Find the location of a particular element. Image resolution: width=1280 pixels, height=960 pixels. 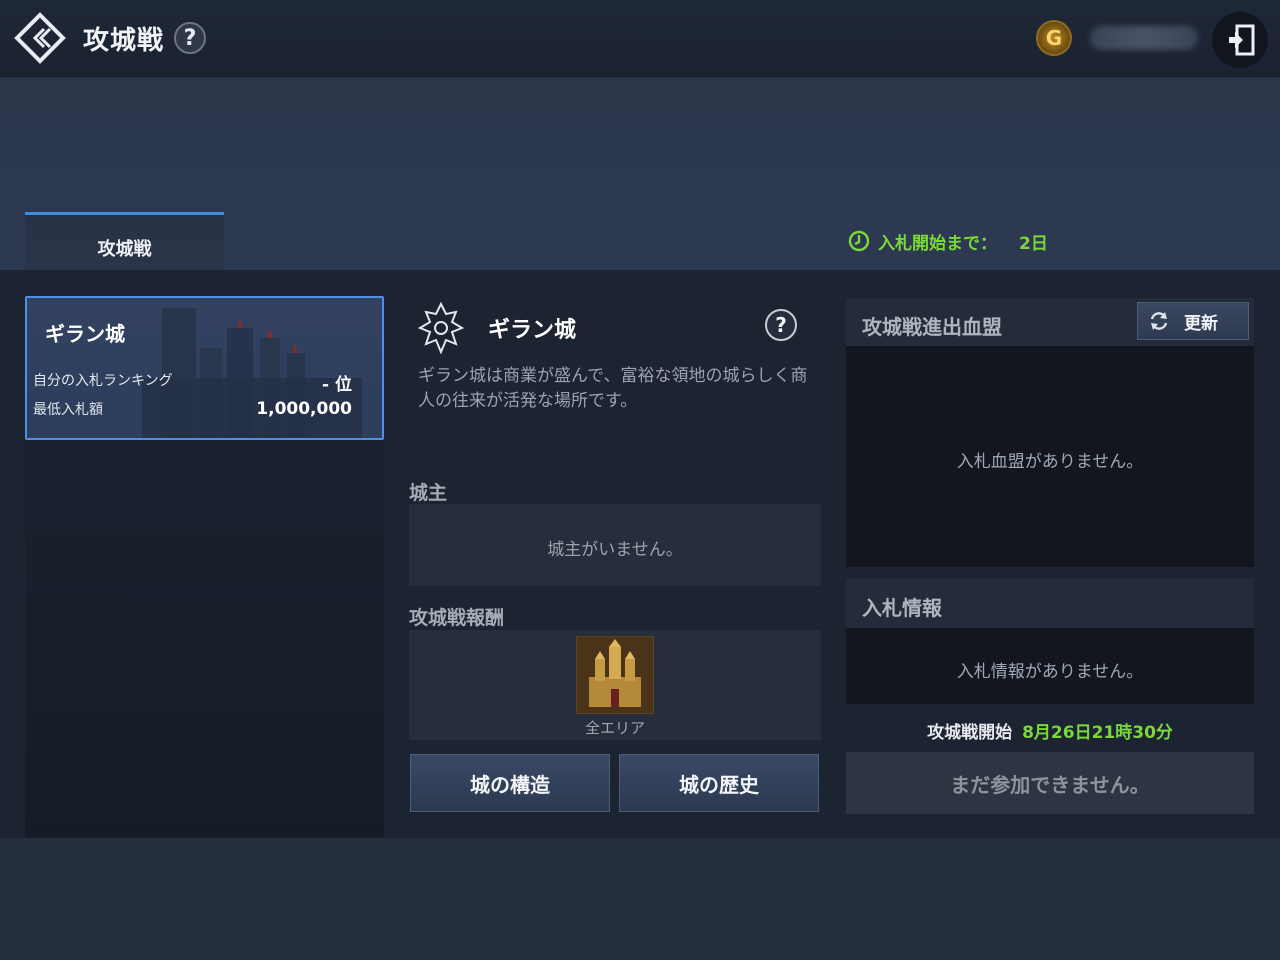

golden-castle-icon is located at coordinates (615, 675).